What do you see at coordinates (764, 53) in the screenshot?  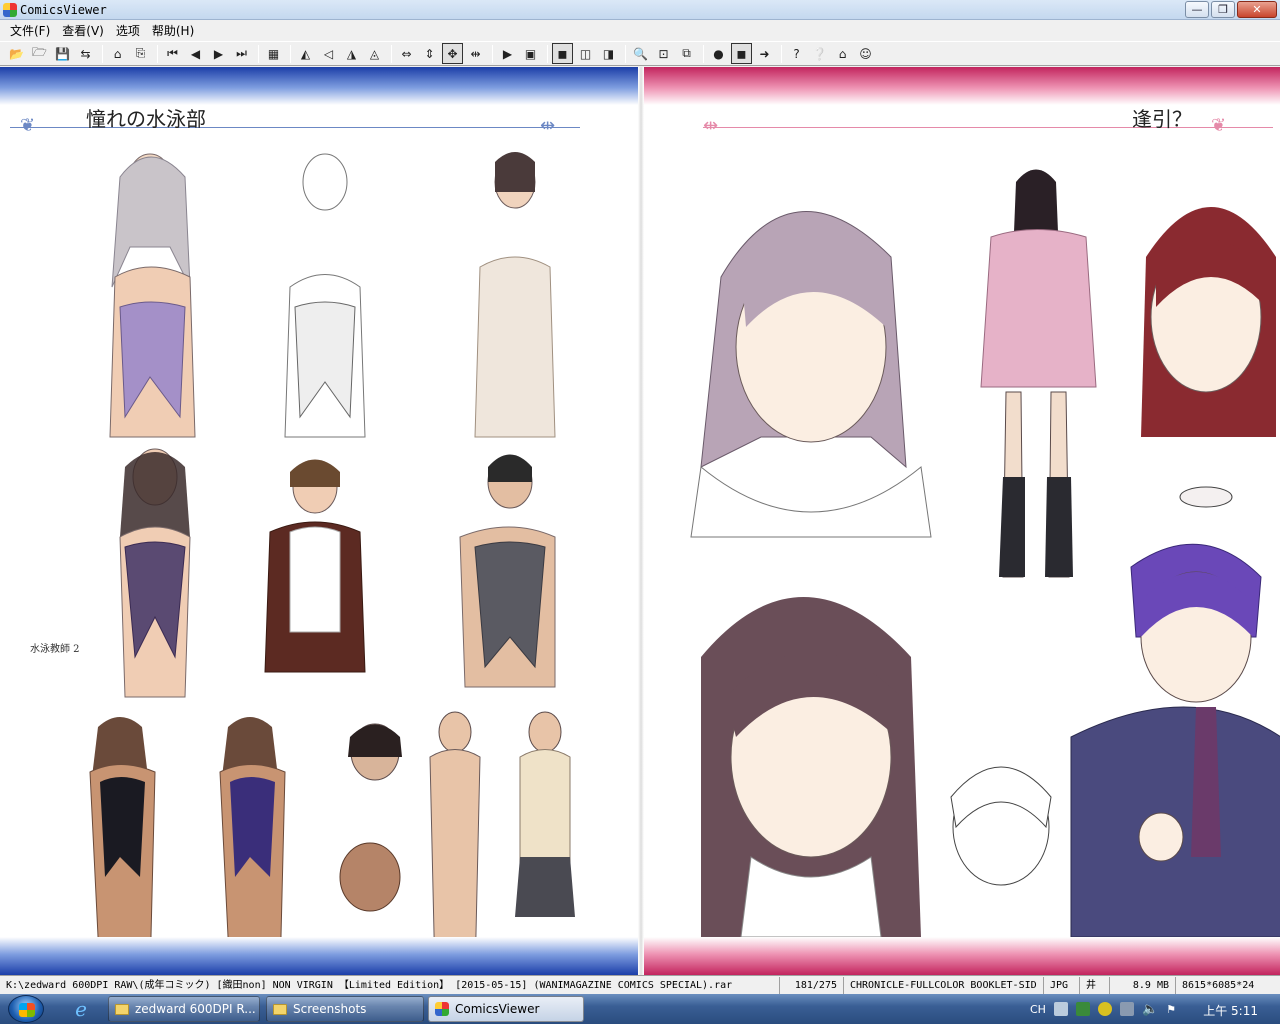 I see `arrow-icon: ➜` at bounding box center [764, 53].